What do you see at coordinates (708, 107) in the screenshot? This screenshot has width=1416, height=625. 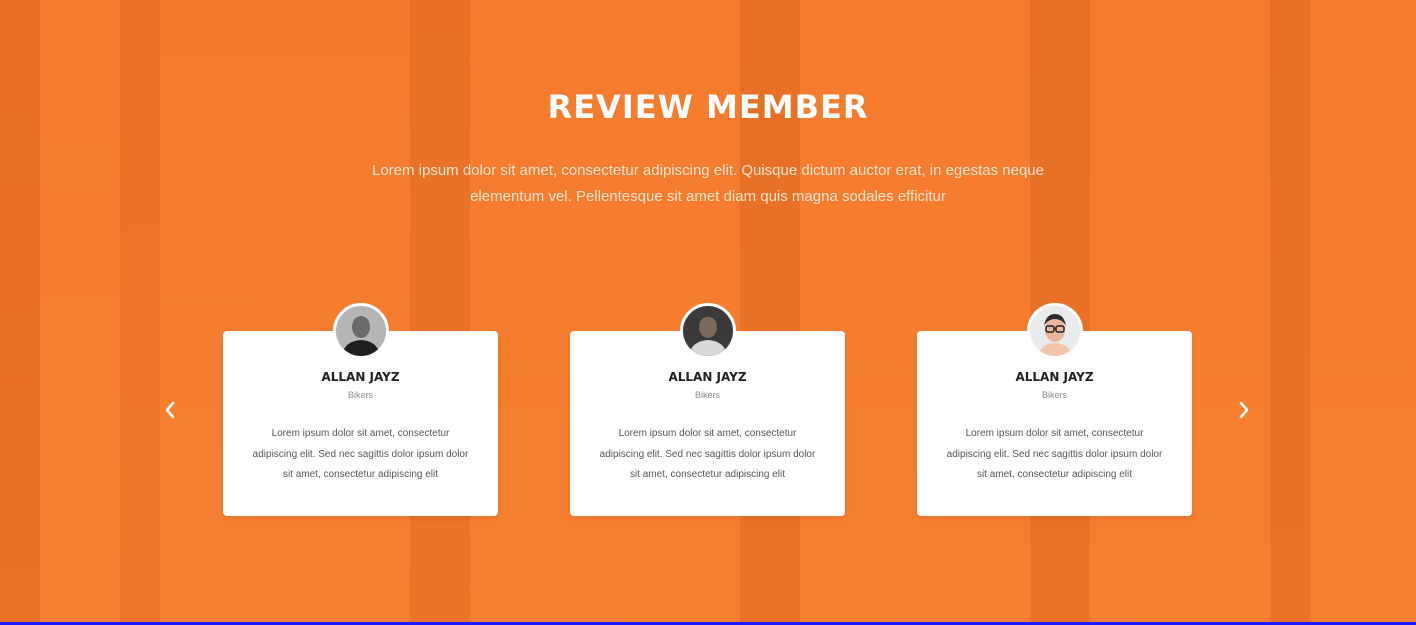 I see `section-title: REVIEW MEMBER` at bounding box center [708, 107].